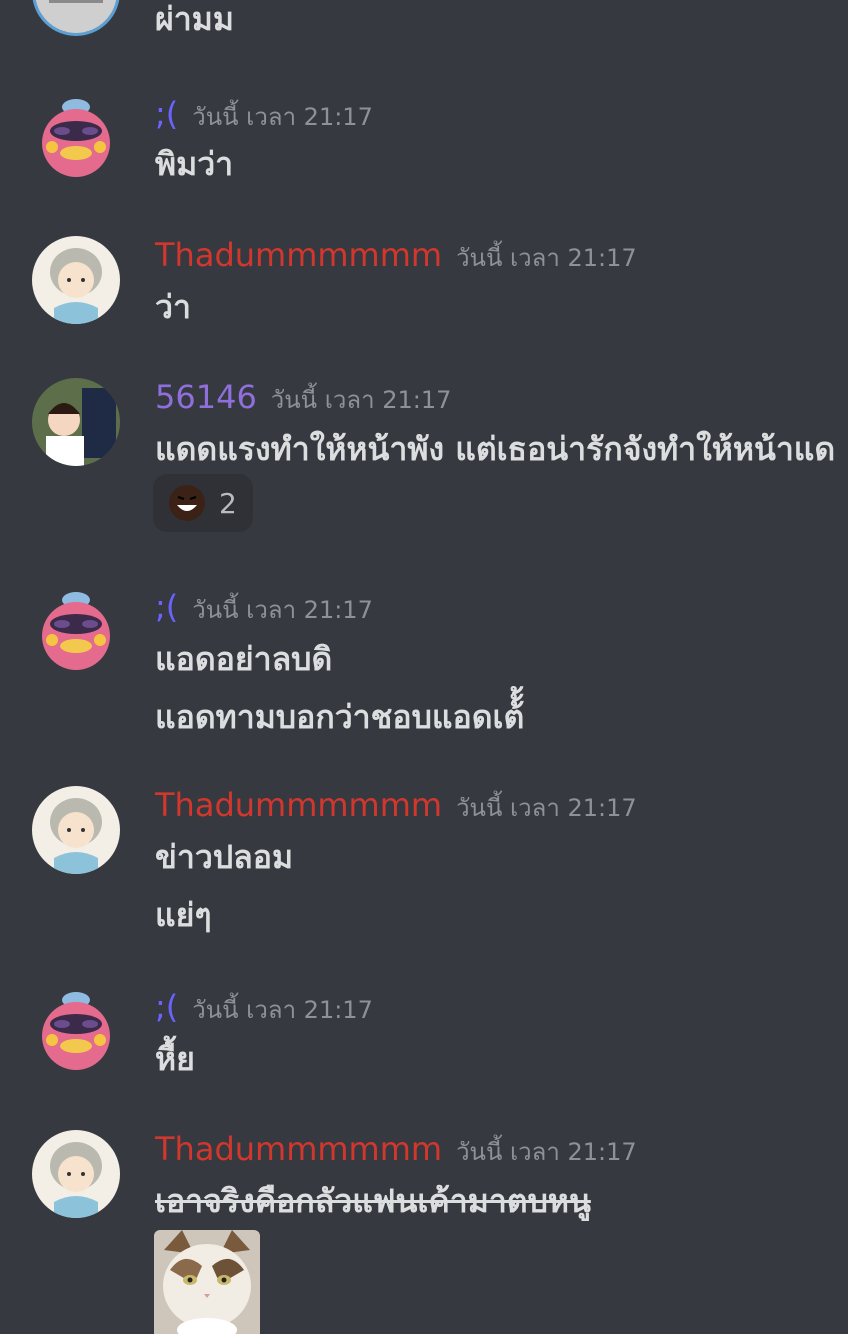 Image resolution: width=848 pixels, height=1334 pixels. What do you see at coordinates (194, 19) in the screenshot?
I see `message-text: ผ่ามม` at bounding box center [194, 19].